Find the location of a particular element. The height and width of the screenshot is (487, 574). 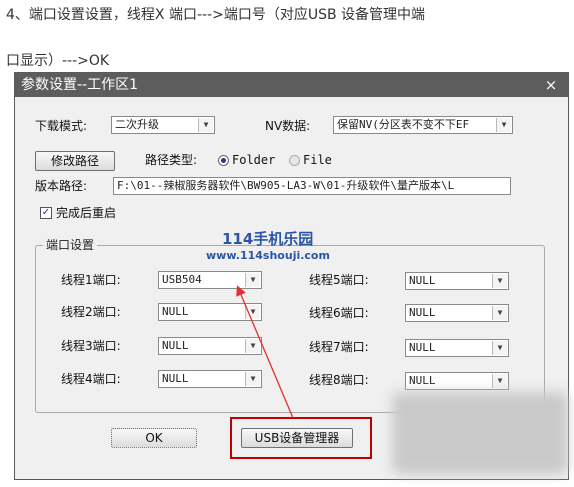

obscured-region is located at coordinates (480, 433).